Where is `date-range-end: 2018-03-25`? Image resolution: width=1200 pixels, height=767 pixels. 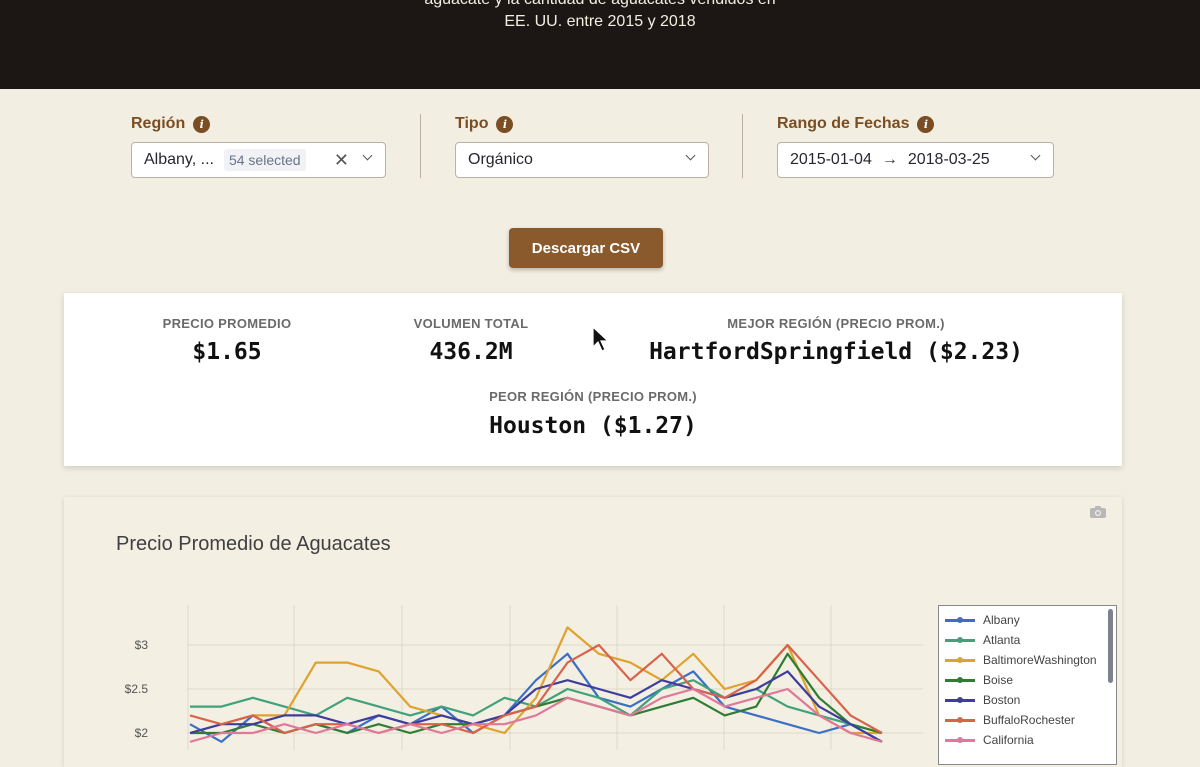
date-range-end: 2018-03-25 is located at coordinates (948, 159).